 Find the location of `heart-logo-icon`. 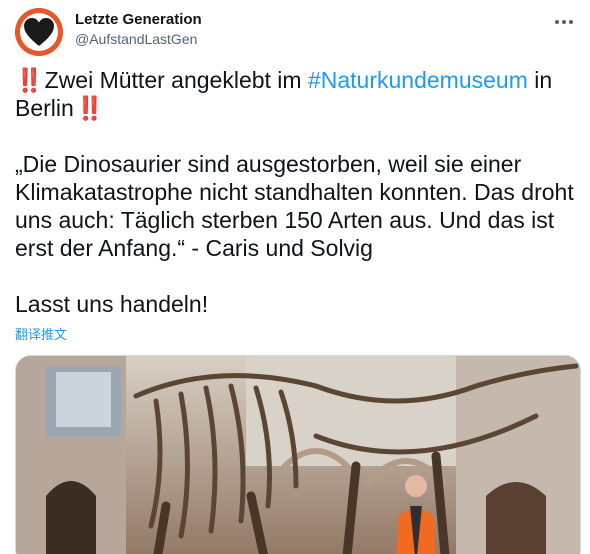

heart-logo-icon is located at coordinates (39, 32).